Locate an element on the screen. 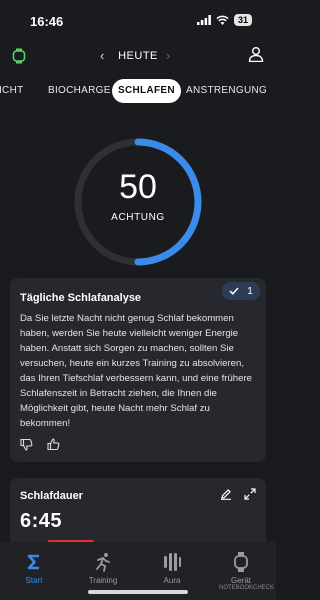  status-icons: 31 is located at coordinates (224, 20).